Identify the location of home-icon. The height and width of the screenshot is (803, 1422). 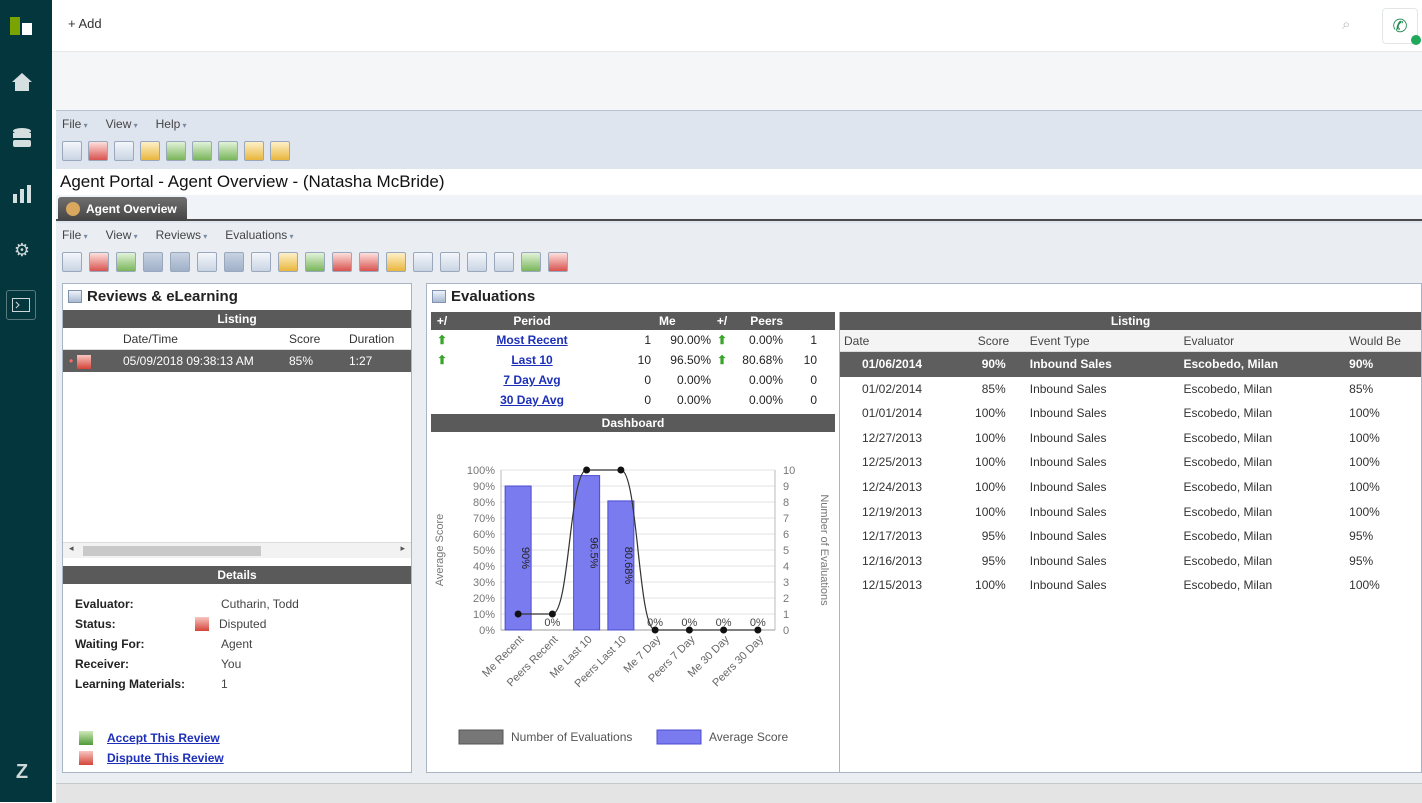
(22, 82).